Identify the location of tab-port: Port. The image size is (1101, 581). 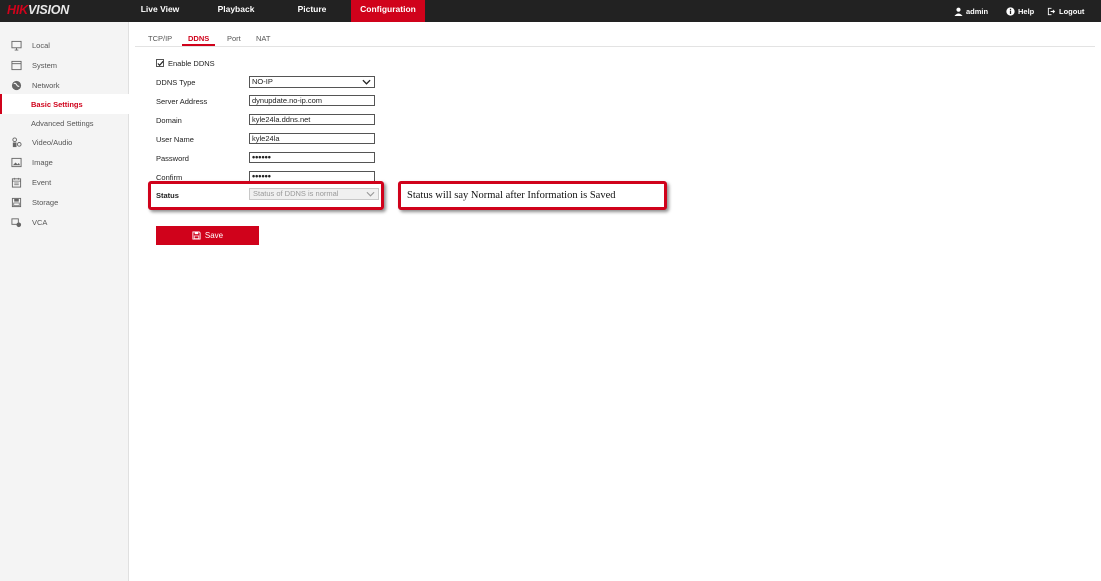
(234, 38).